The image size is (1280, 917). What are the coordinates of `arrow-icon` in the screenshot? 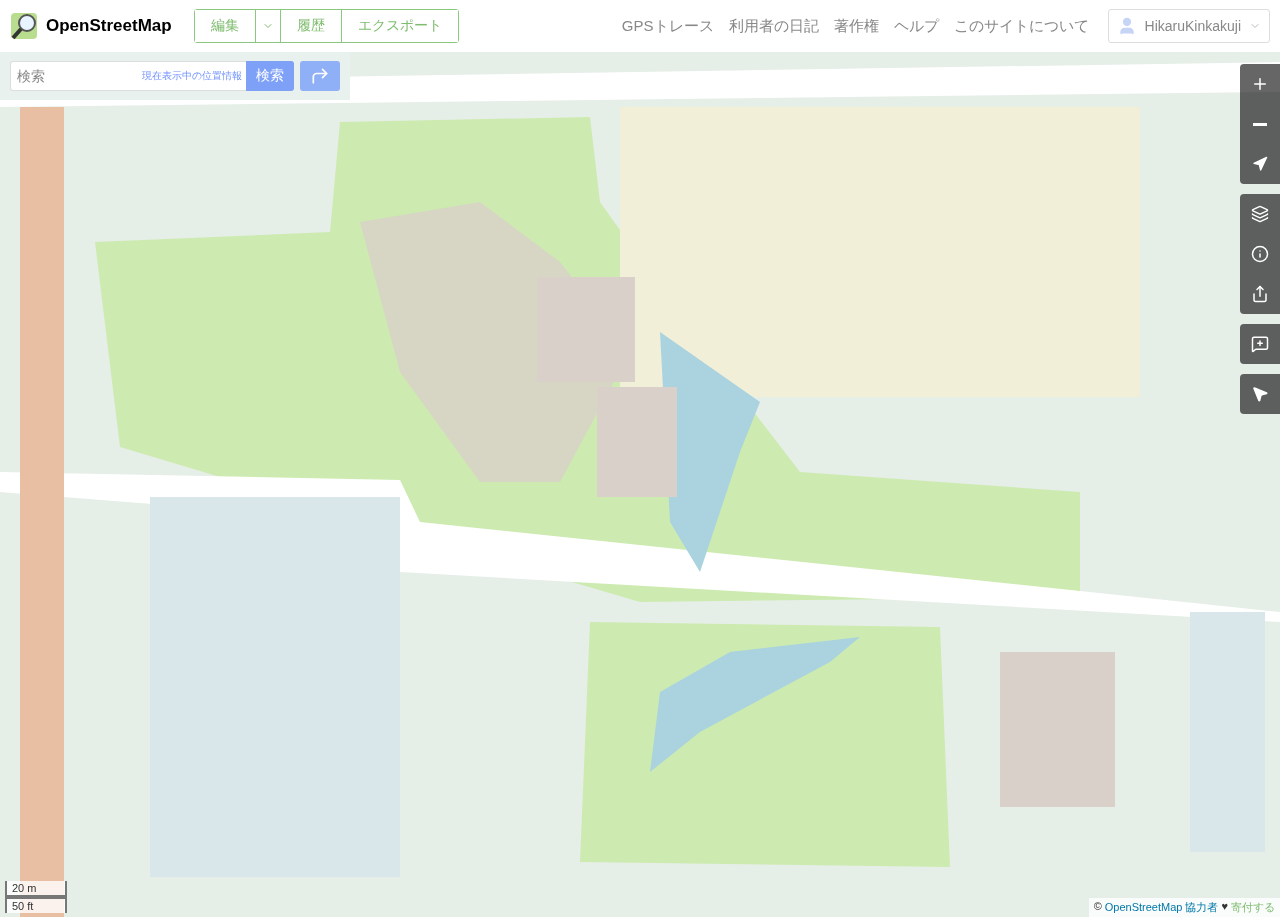 It's located at (1260, 164).